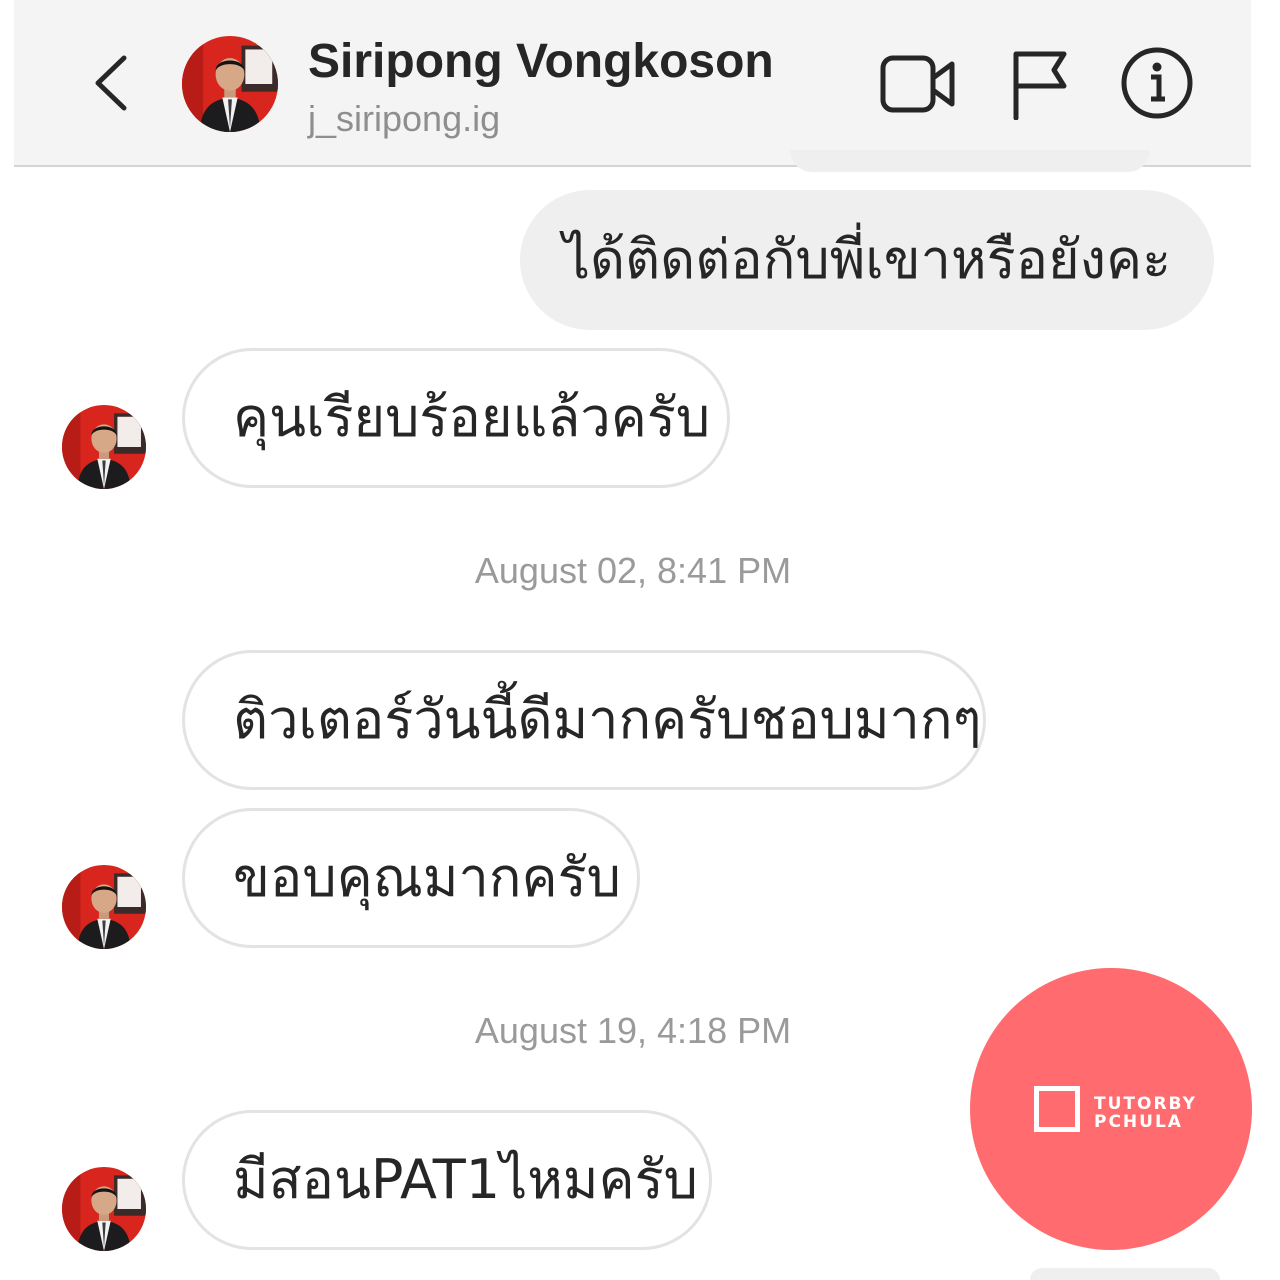 This screenshot has height=1280, width=1280. What do you see at coordinates (541, 61) in the screenshot?
I see `contact-name: Siripong Vongkoson` at bounding box center [541, 61].